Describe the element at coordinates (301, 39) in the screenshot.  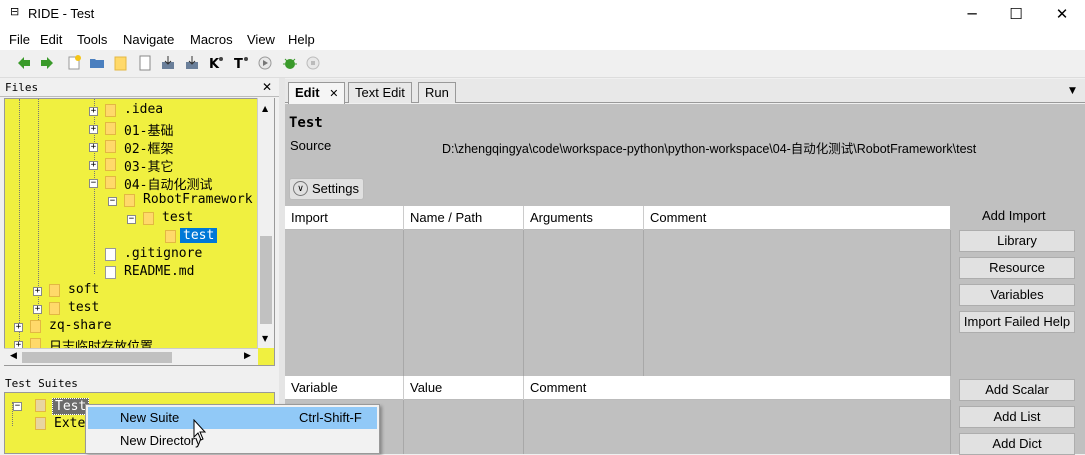
I see `menu-help: Help` at that location.